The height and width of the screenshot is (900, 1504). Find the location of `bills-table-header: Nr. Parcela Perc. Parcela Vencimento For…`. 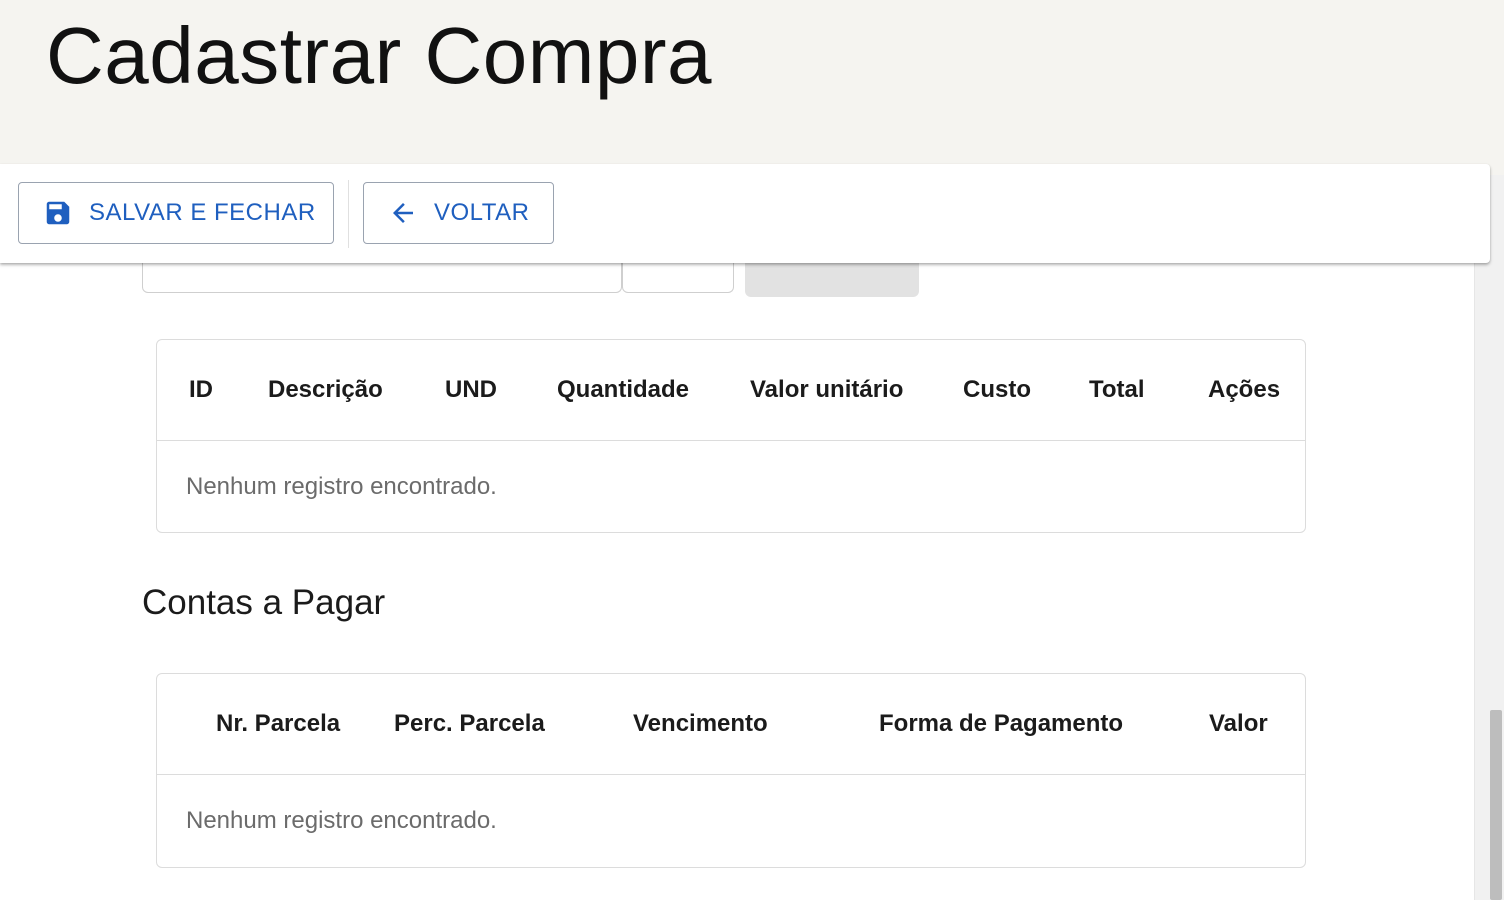

bills-table-header: Nr. Parcela Perc. Parcela Vencimento For… is located at coordinates (731, 724).